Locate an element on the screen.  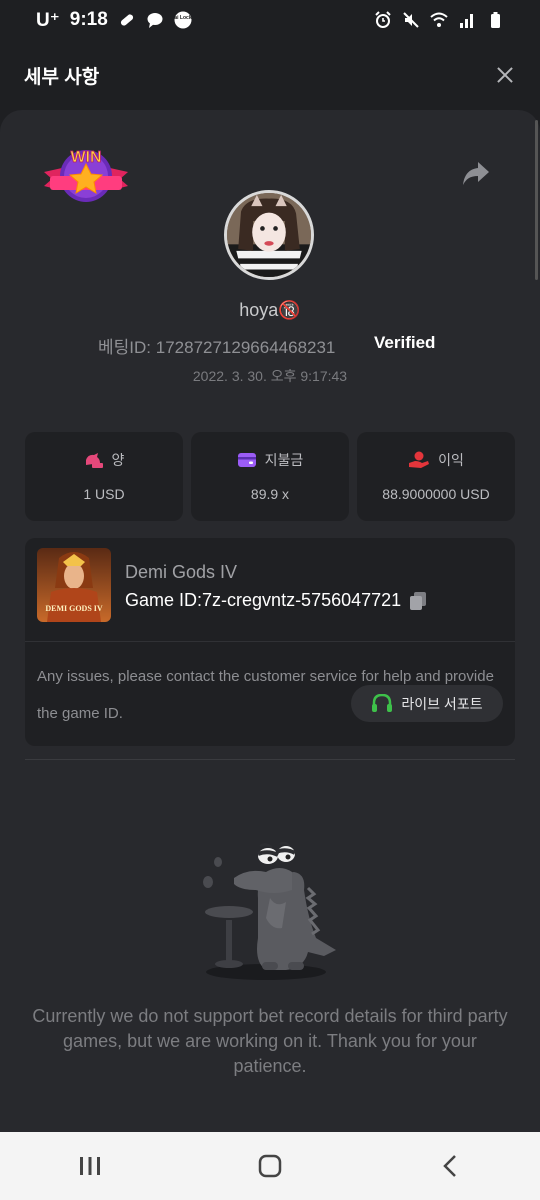
game-thumbnail: DEMI GODS IV is located at coordinates (74, 585).